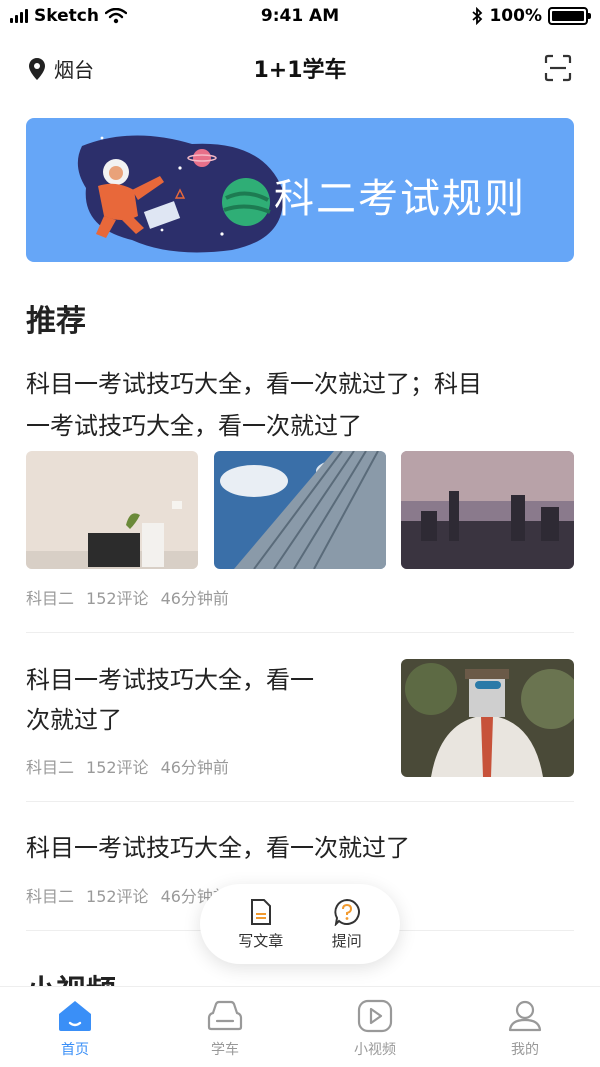 This screenshot has width=600, height=1067. What do you see at coordinates (487, 510) in the screenshot?
I see `article-thumbnail-city` at bounding box center [487, 510].